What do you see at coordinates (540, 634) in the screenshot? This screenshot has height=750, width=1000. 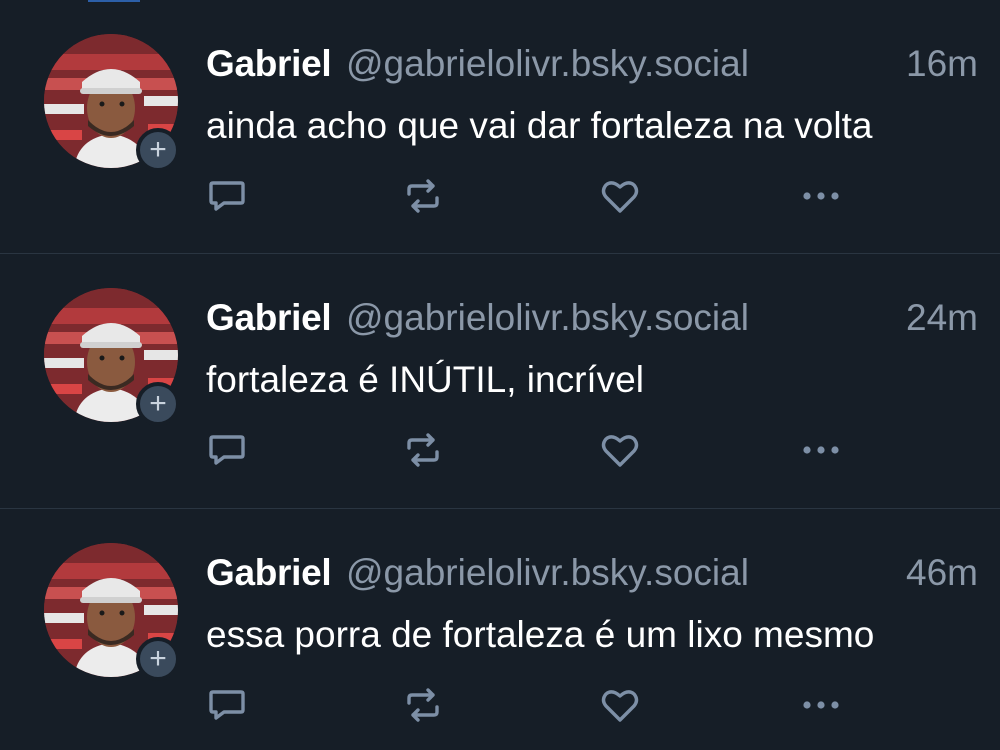 I see `post-text: essa porra de fortaleza é um lixo mesmo` at bounding box center [540, 634].